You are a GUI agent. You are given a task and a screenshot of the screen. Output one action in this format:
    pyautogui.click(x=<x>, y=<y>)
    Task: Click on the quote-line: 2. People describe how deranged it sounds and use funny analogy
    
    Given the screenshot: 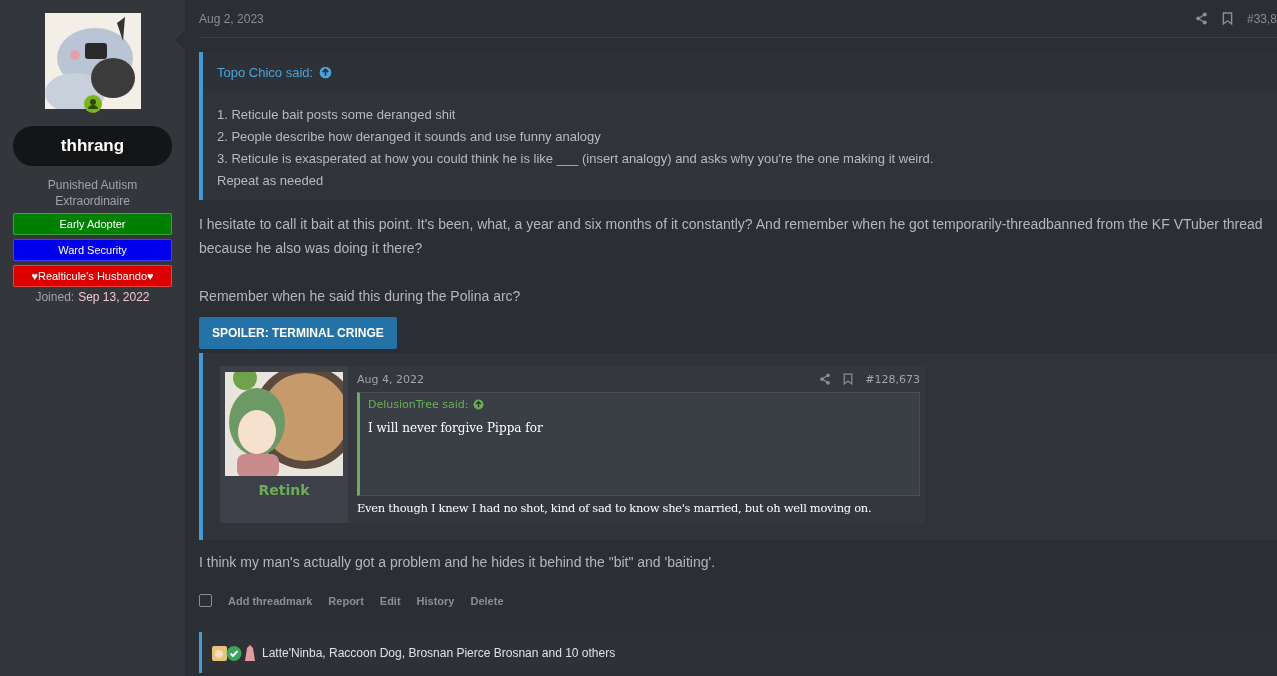 What is the action you would take?
    pyautogui.click(x=409, y=137)
    